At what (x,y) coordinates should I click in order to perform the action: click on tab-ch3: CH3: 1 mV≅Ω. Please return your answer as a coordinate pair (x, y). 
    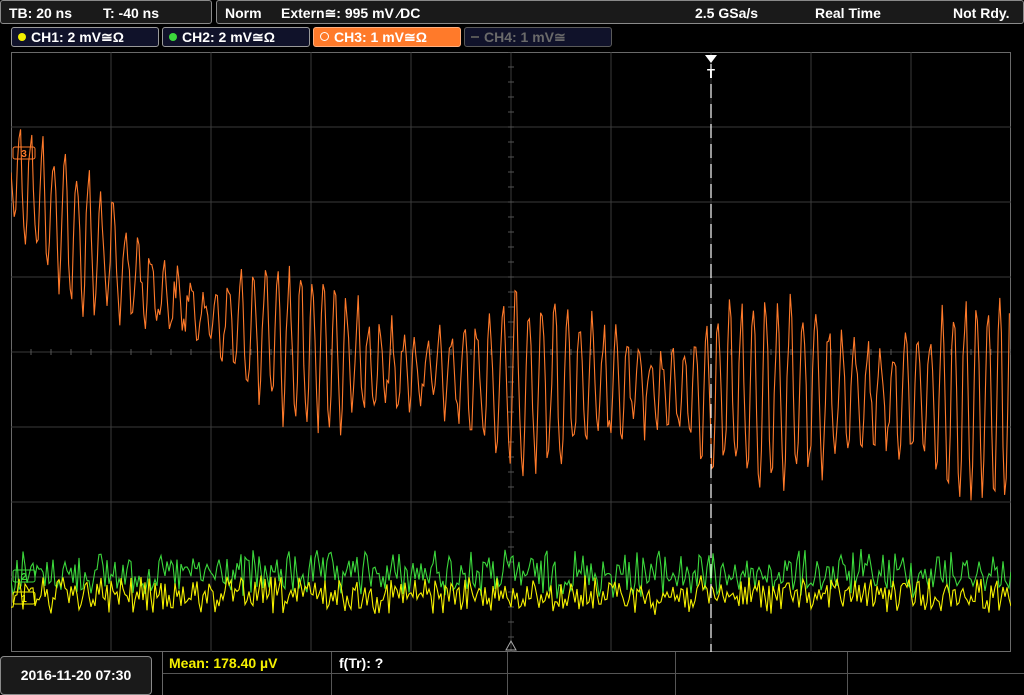
    Looking at the image, I should click on (387, 37).